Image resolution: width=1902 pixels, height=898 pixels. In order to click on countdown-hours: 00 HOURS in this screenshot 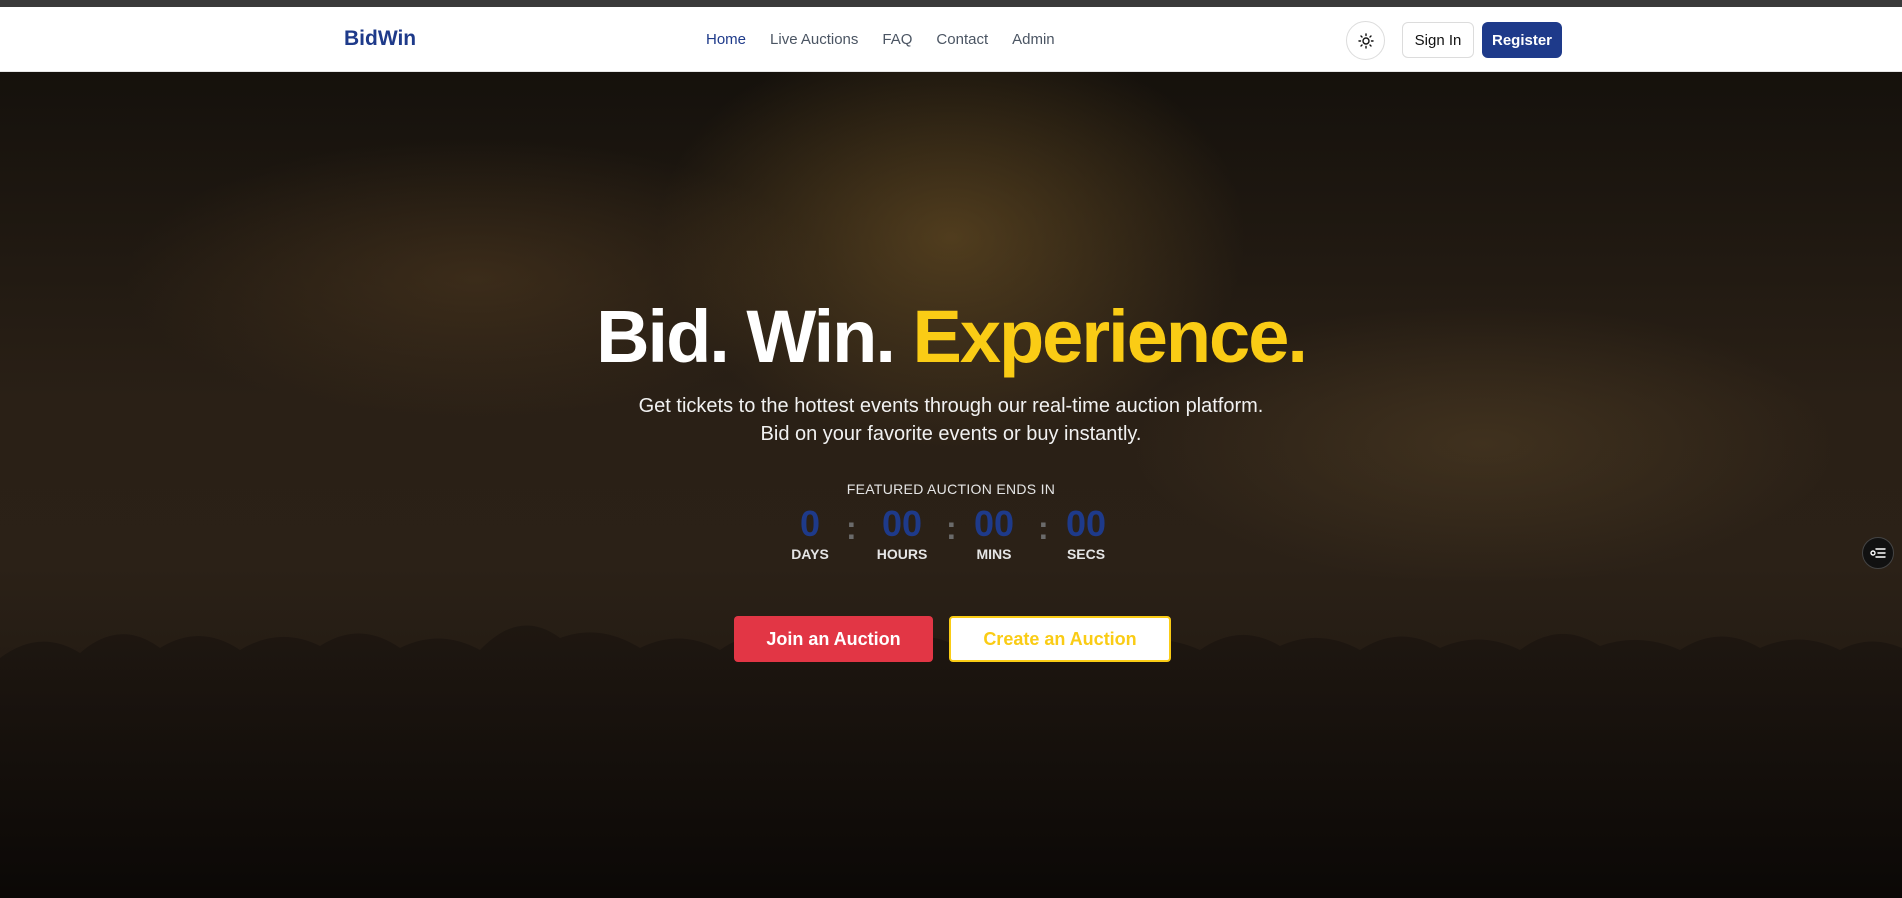, I will do `click(902, 533)`.